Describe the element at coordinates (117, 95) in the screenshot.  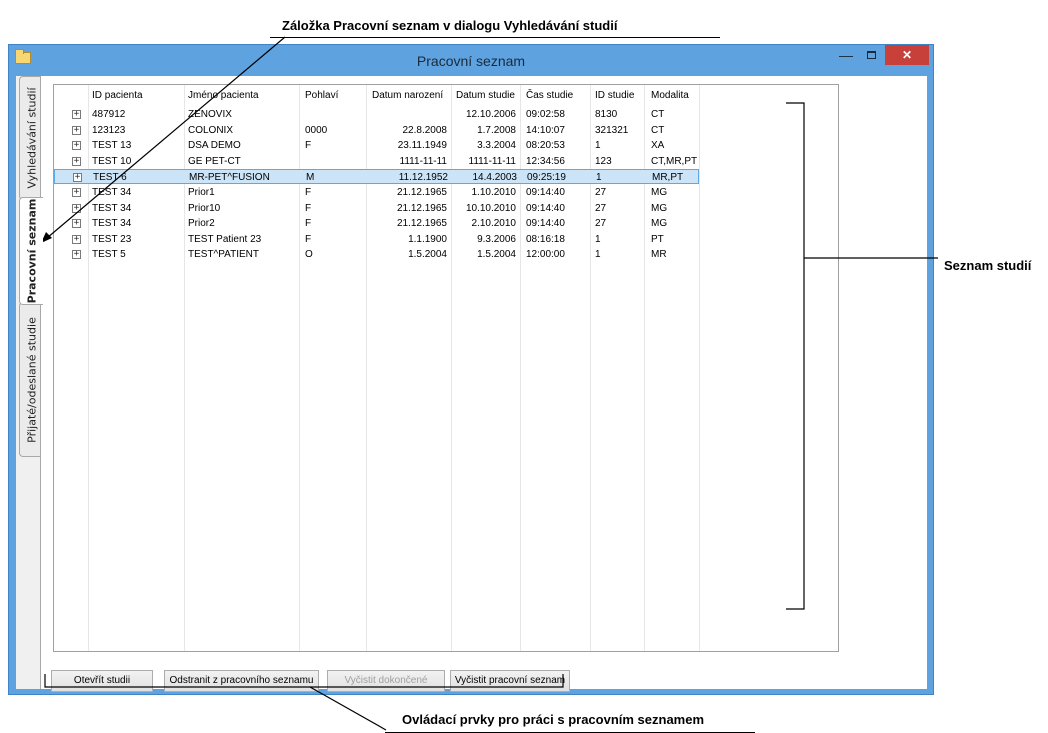
I see `column-header-patient-id: ID pacienta` at that location.